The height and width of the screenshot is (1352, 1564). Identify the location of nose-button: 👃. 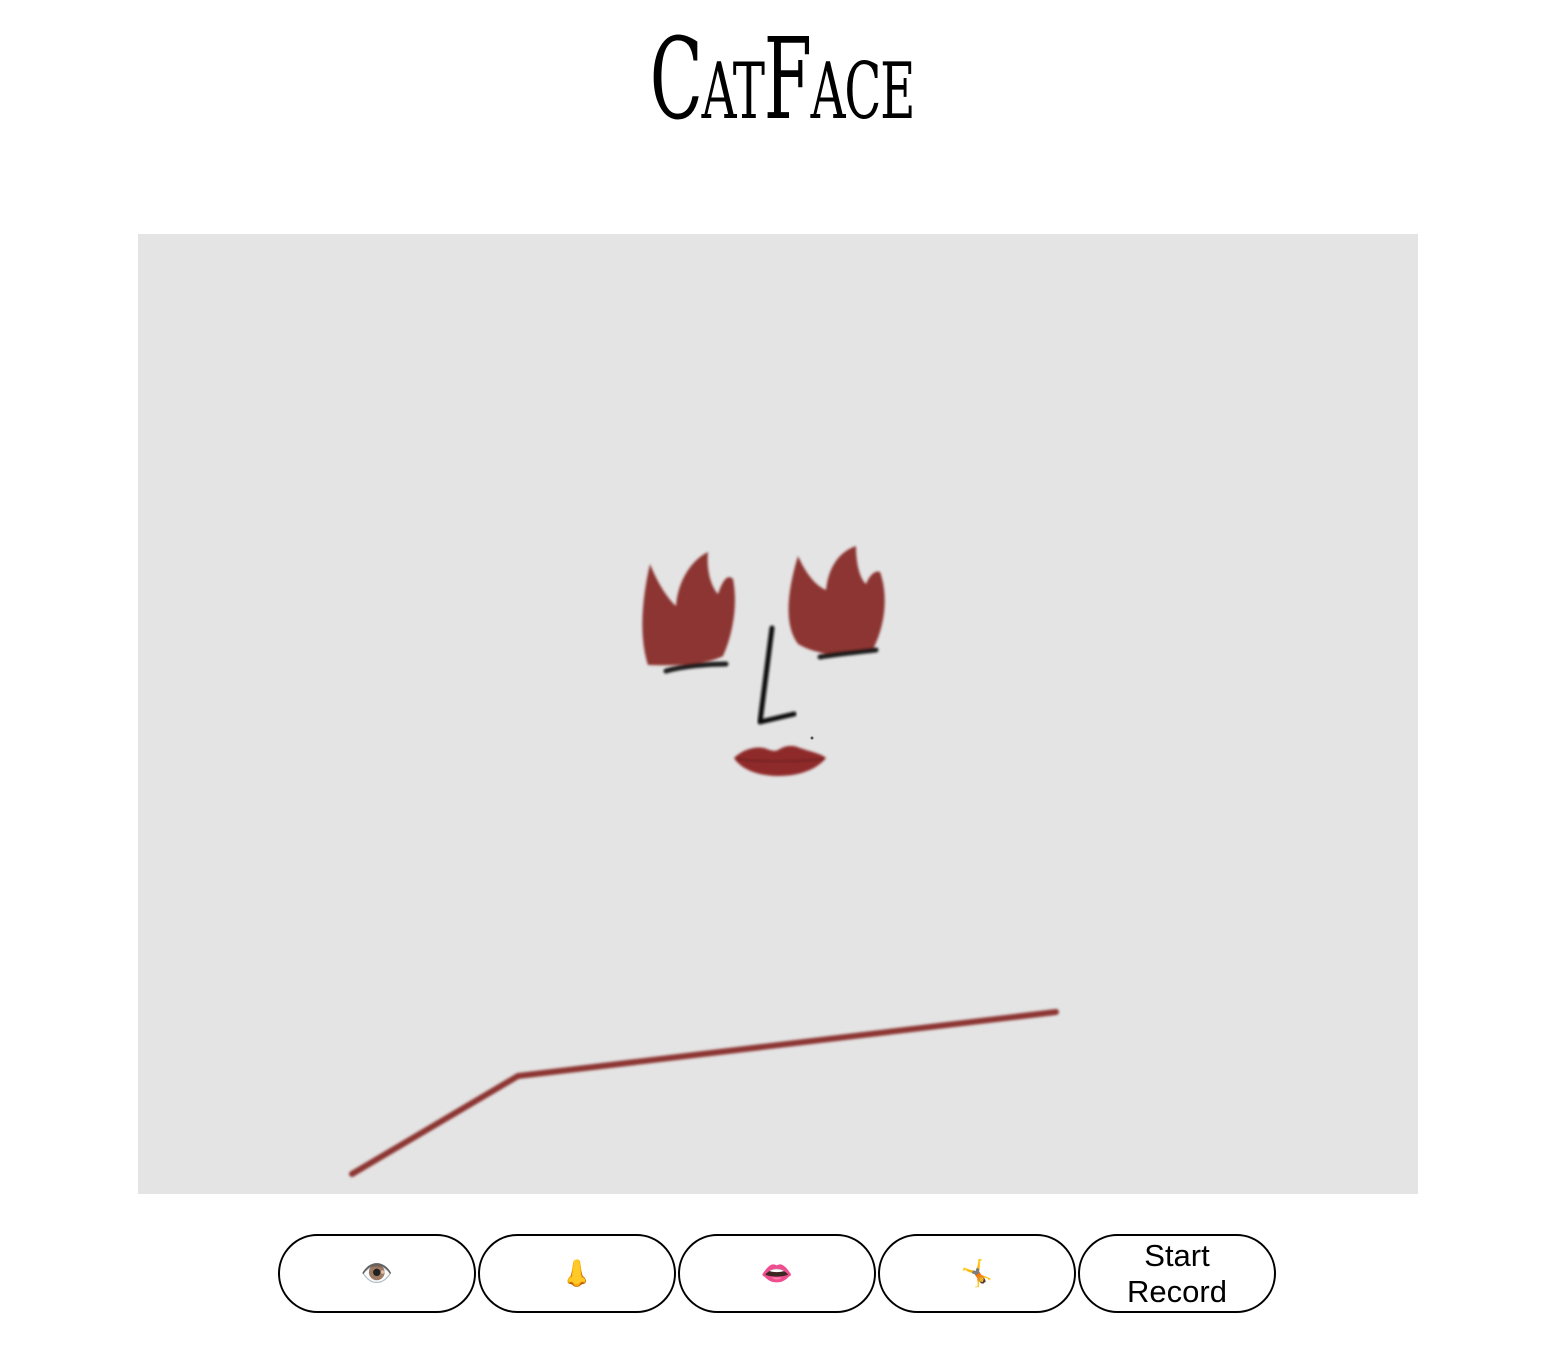
(577, 1273).